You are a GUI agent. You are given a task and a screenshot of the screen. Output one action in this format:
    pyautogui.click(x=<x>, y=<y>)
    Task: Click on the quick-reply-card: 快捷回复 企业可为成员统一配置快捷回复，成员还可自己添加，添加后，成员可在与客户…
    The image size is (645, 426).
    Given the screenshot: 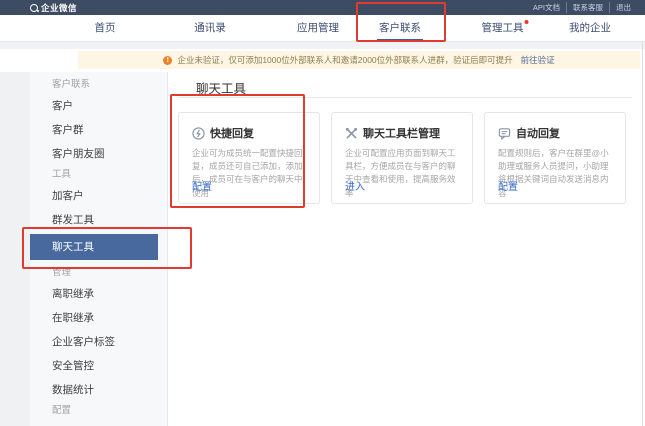 What is the action you would take?
    pyautogui.click(x=249, y=158)
    